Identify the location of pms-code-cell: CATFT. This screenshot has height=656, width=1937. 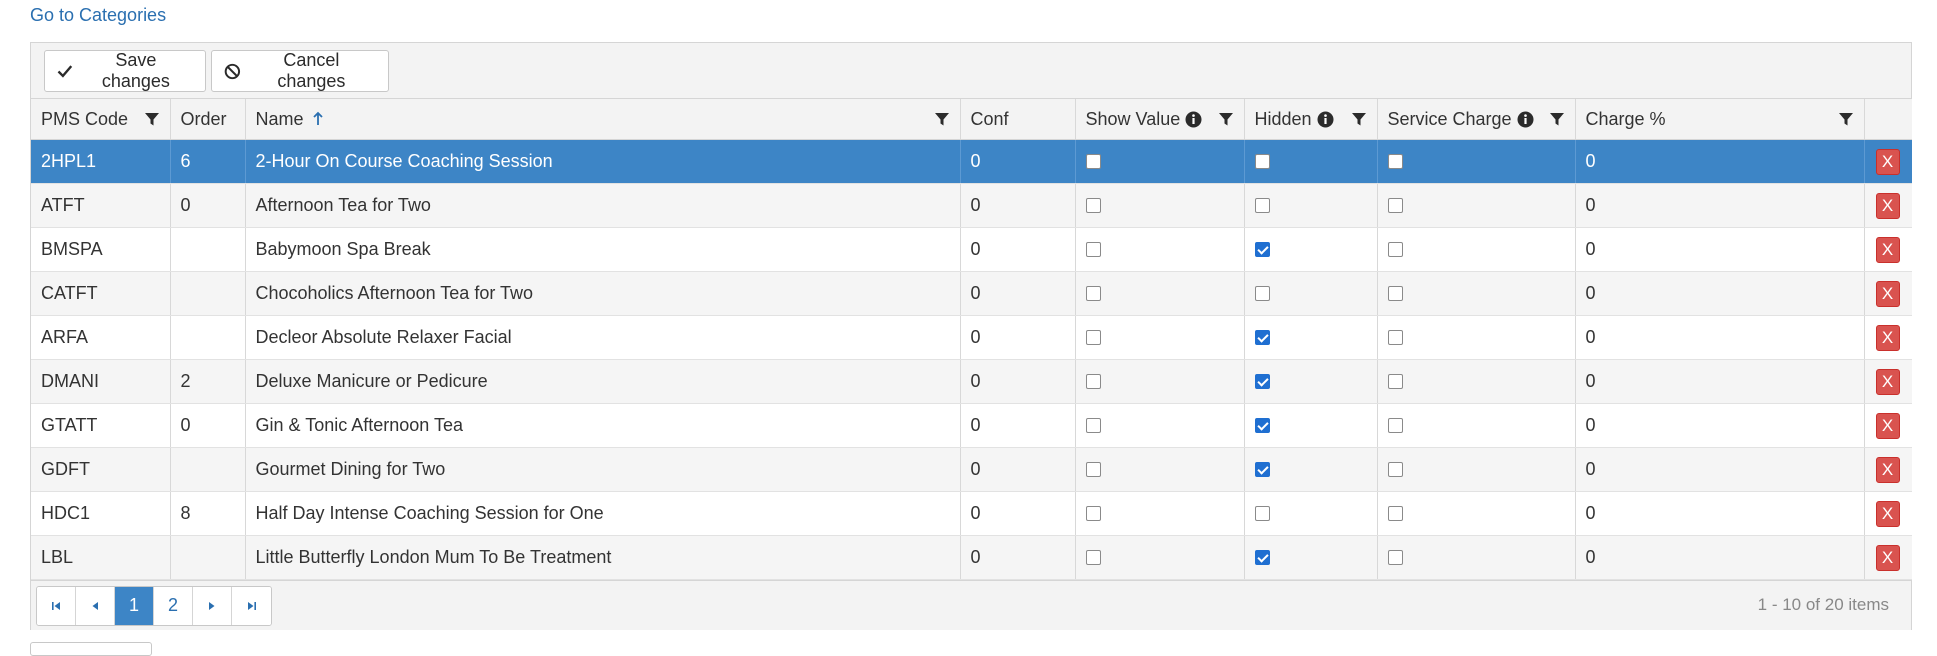
(101, 293).